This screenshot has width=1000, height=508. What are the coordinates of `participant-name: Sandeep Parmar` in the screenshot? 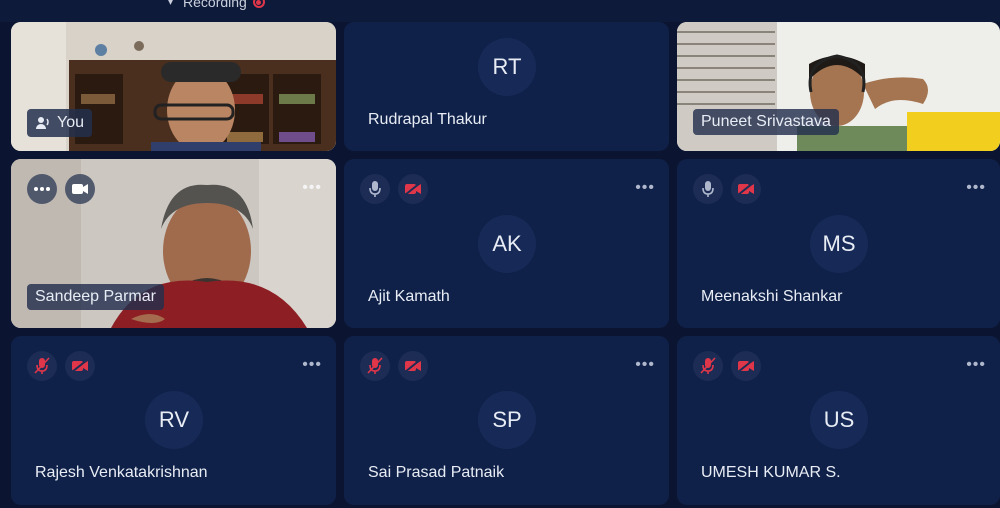 It's located at (95, 297).